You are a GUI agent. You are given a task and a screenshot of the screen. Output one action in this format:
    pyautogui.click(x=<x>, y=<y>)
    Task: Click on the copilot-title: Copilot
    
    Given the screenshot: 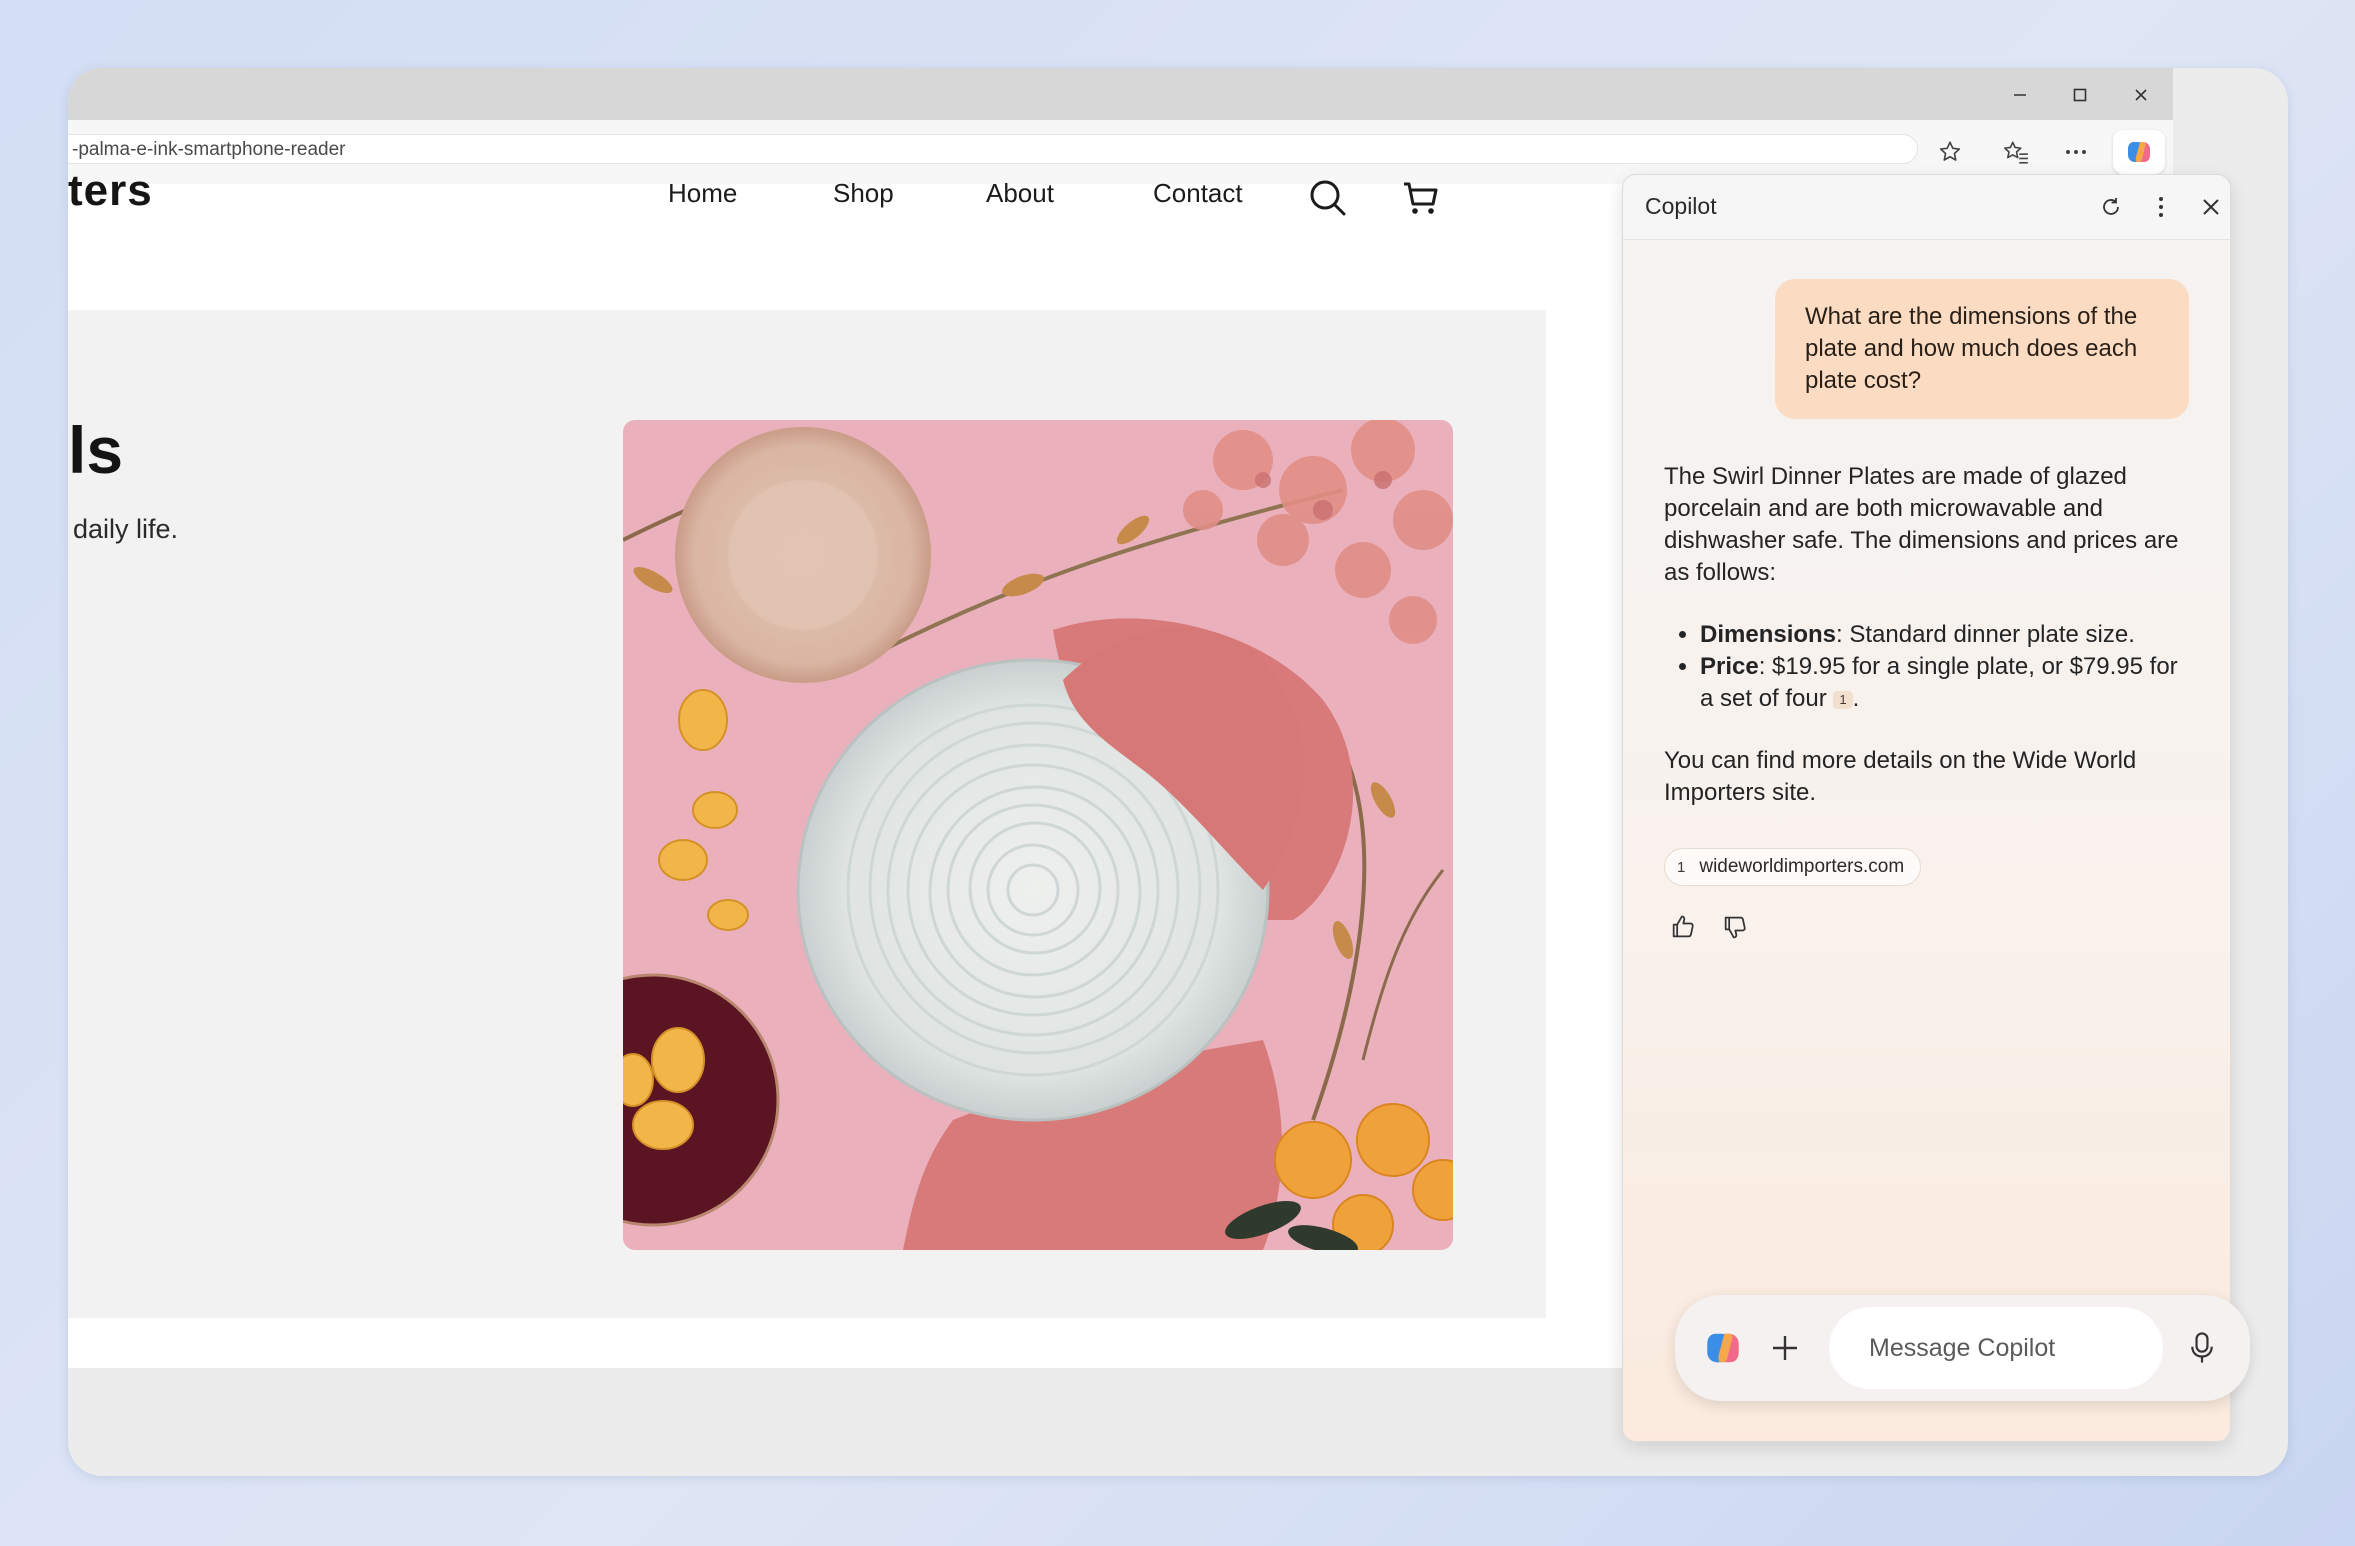 What is the action you would take?
    pyautogui.click(x=1681, y=206)
    